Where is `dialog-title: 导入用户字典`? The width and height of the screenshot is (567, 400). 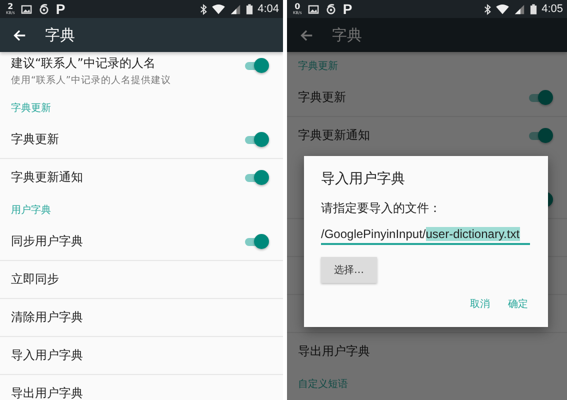 dialog-title: 导入用户字典 is located at coordinates (363, 179).